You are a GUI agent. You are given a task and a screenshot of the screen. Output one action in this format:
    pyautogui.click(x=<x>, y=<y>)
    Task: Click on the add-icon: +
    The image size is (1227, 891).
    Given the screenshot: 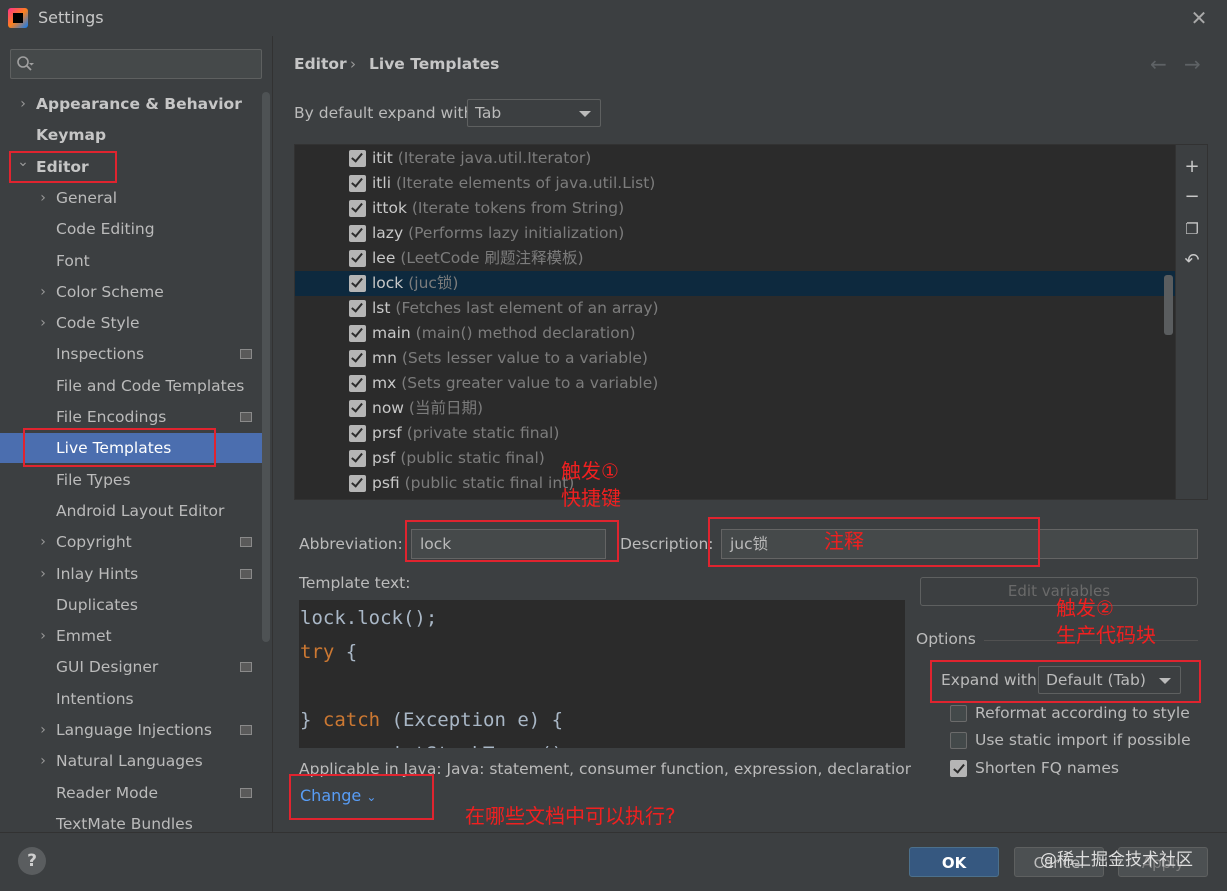 What is the action you would take?
    pyautogui.click(x=1192, y=167)
    